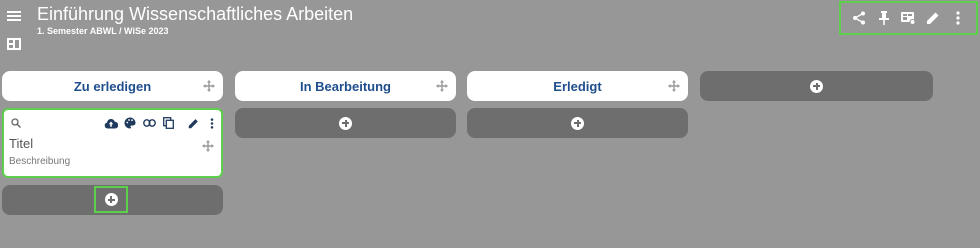 This screenshot has height=248, width=980. I want to click on board-view-icon, so click(908, 18).